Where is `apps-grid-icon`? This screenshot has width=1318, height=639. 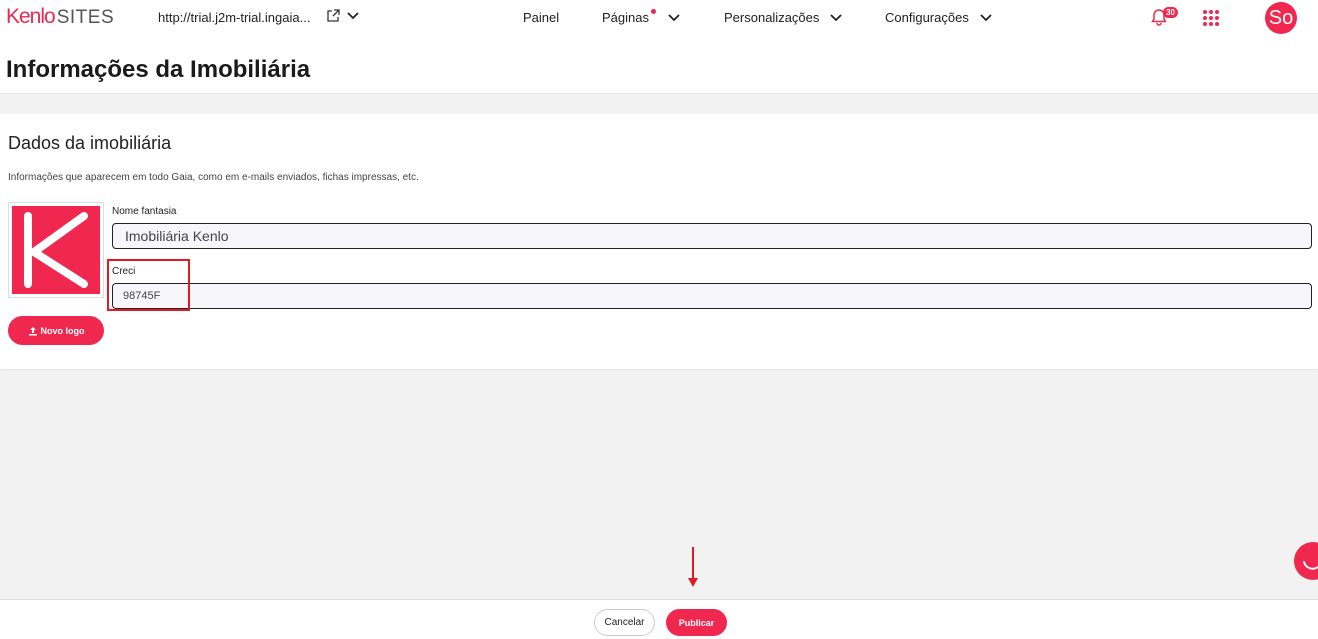
apps-grid-icon is located at coordinates (1211, 18).